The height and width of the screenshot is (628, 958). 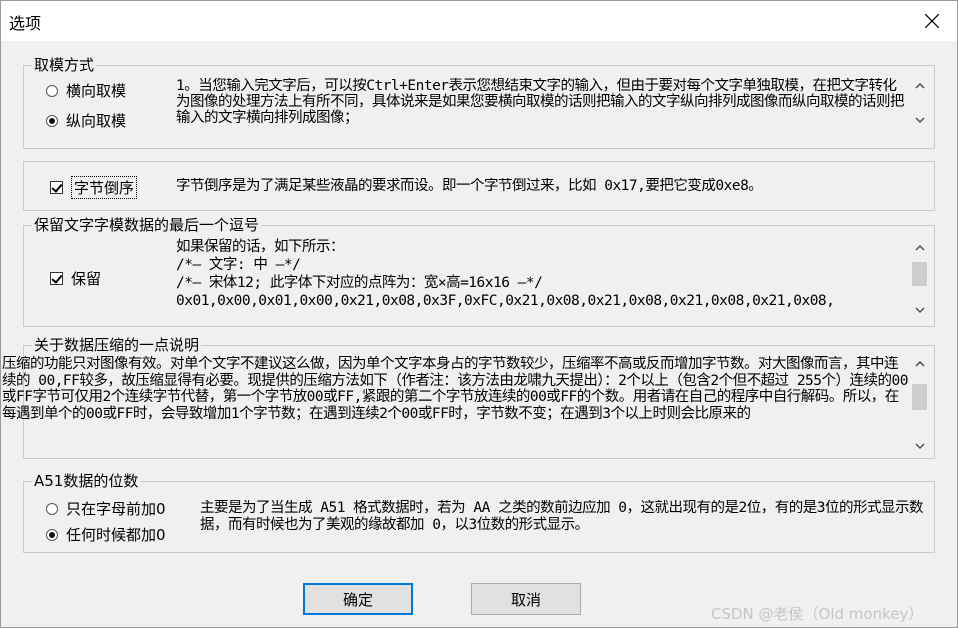 I want to click on radio-horizontal-label: 横向取模, so click(x=96, y=91).